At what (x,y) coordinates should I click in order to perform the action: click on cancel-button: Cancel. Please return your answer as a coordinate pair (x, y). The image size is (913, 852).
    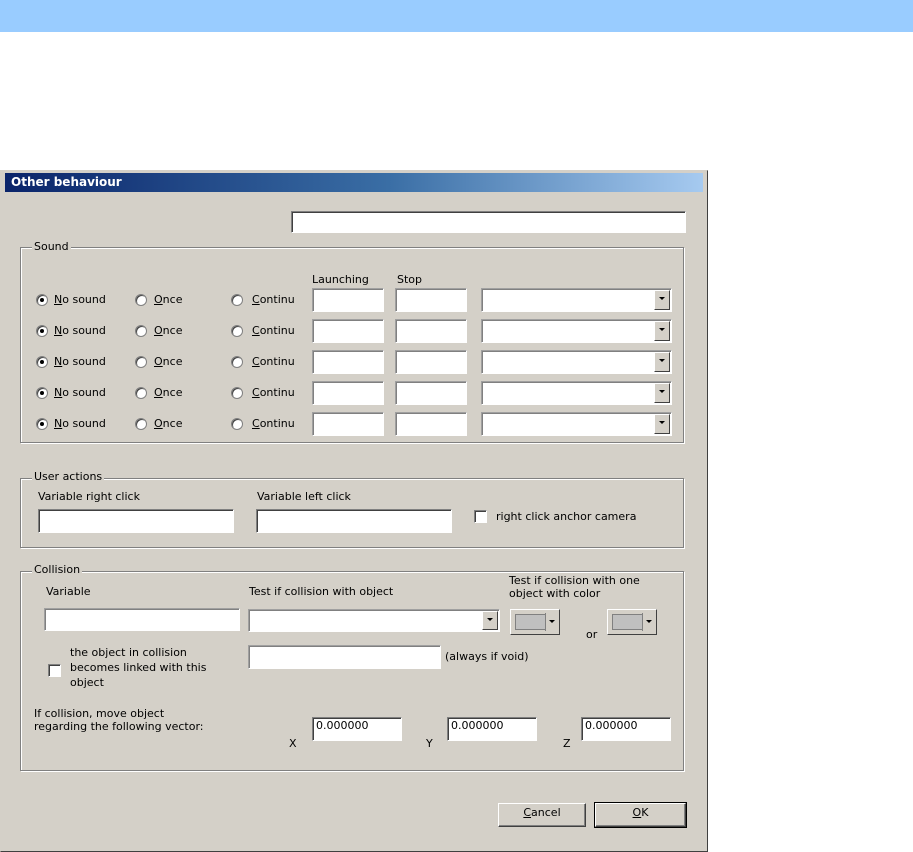
    Looking at the image, I should click on (542, 815).